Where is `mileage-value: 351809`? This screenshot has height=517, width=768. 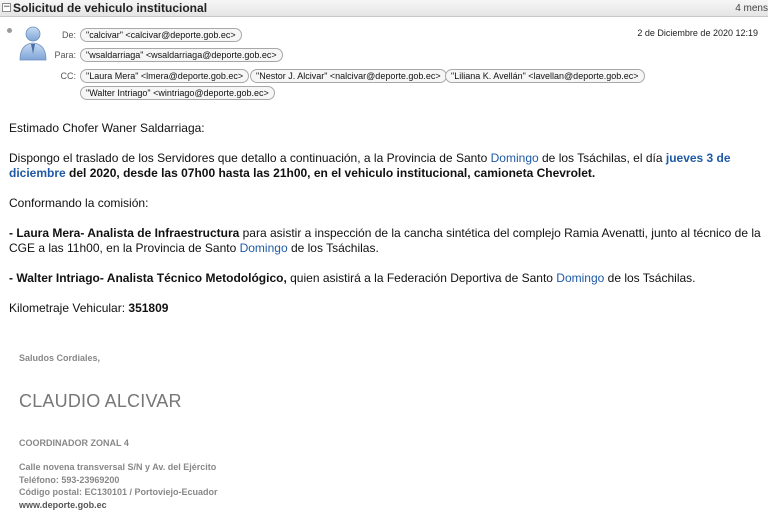
mileage-value: 351809 is located at coordinates (148, 308).